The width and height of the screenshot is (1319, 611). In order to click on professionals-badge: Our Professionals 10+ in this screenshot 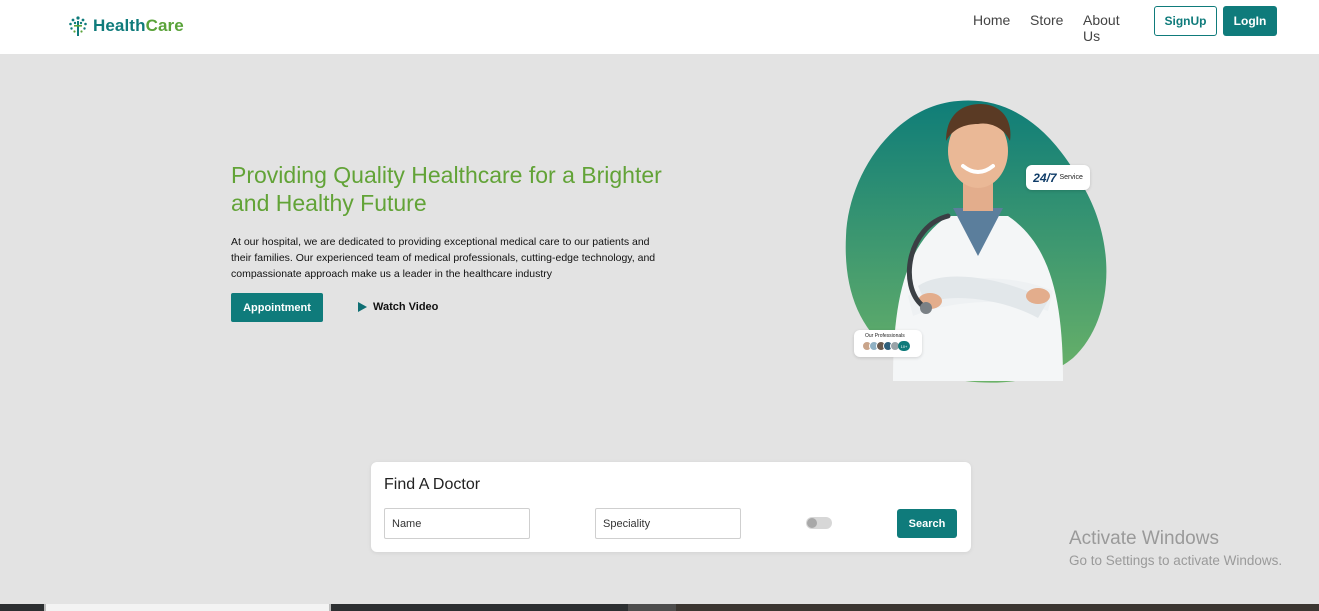, I will do `click(888, 343)`.